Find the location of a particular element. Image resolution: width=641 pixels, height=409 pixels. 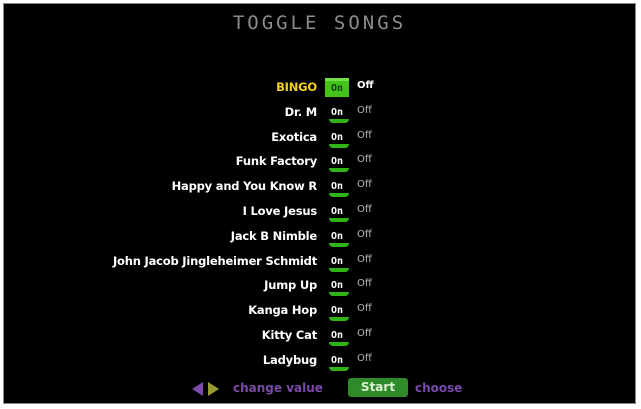

song-row: Jack B Nimble On Off is located at coordinates (319, 238).